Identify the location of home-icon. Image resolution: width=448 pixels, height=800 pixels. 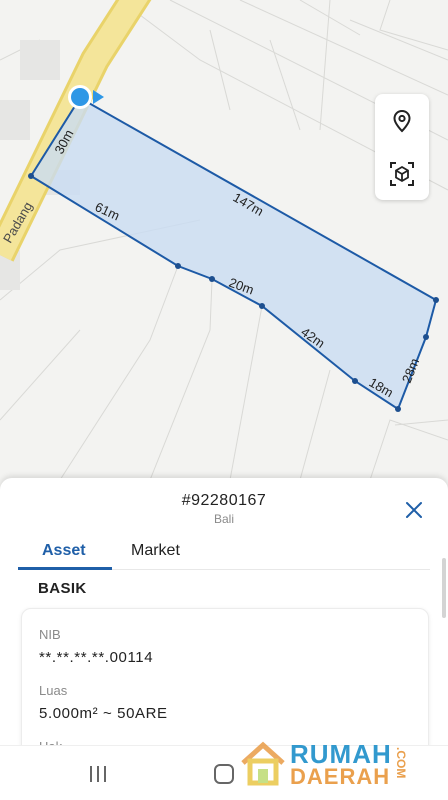
(224, 774).